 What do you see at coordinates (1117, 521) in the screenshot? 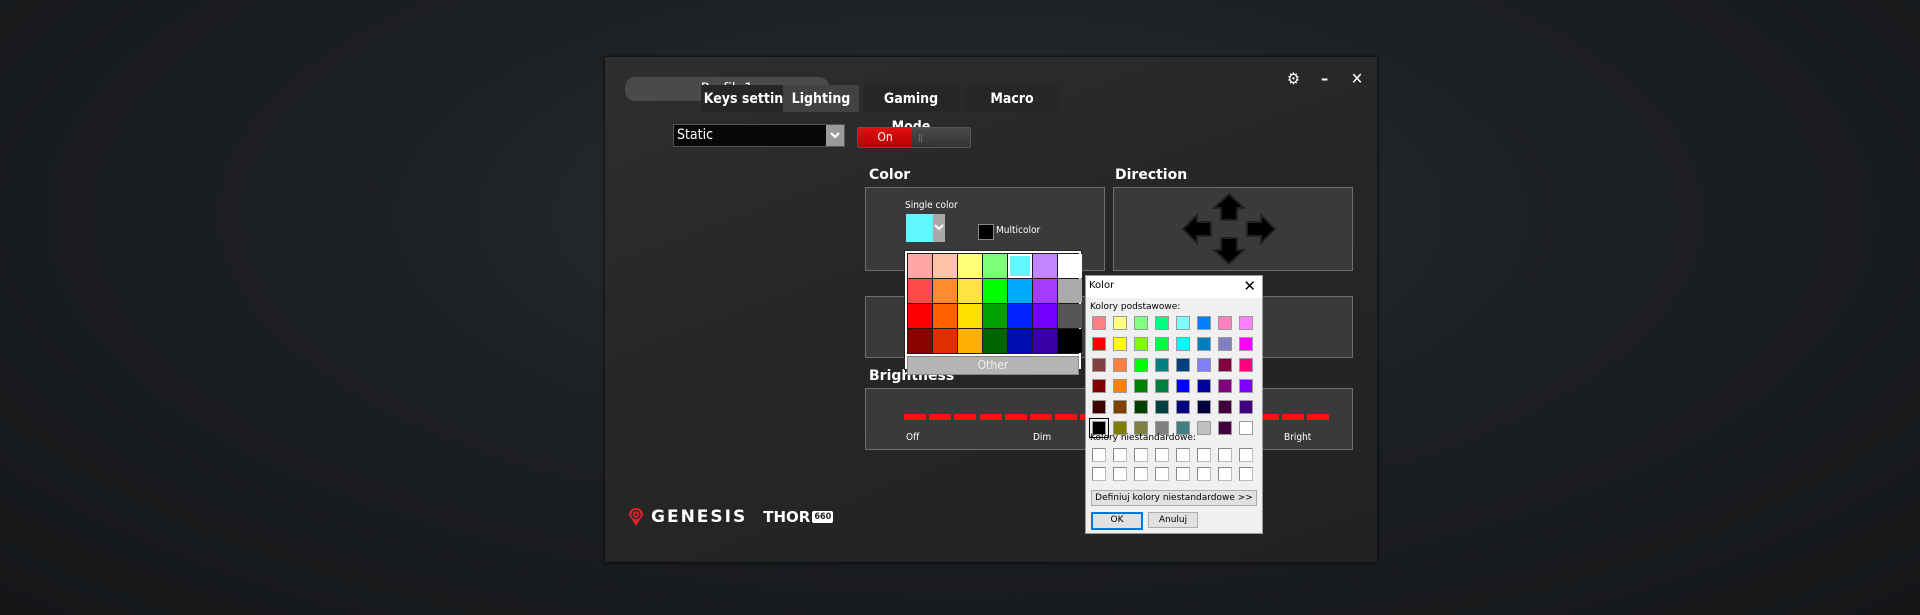
I see `ok-button: OK` at bounding box center [1117, 521].